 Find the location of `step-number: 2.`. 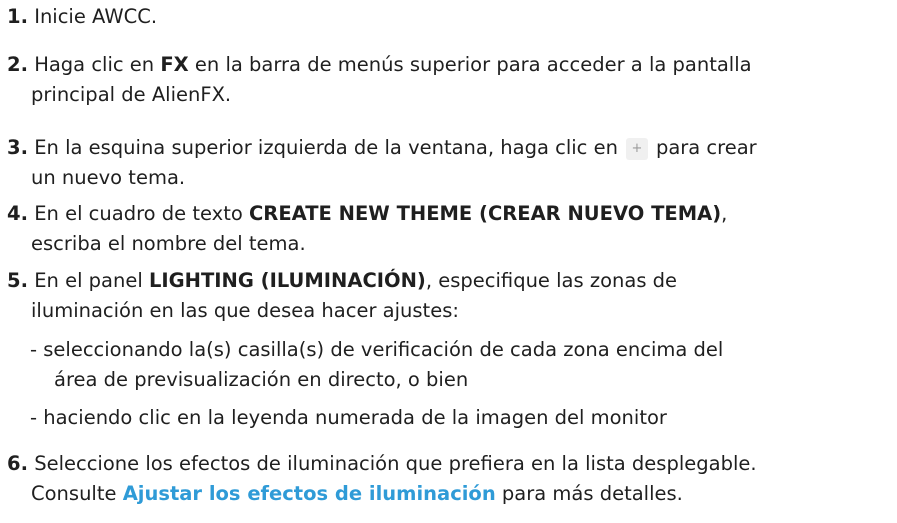

step-number: 2. is located at coordinates (17, 64).